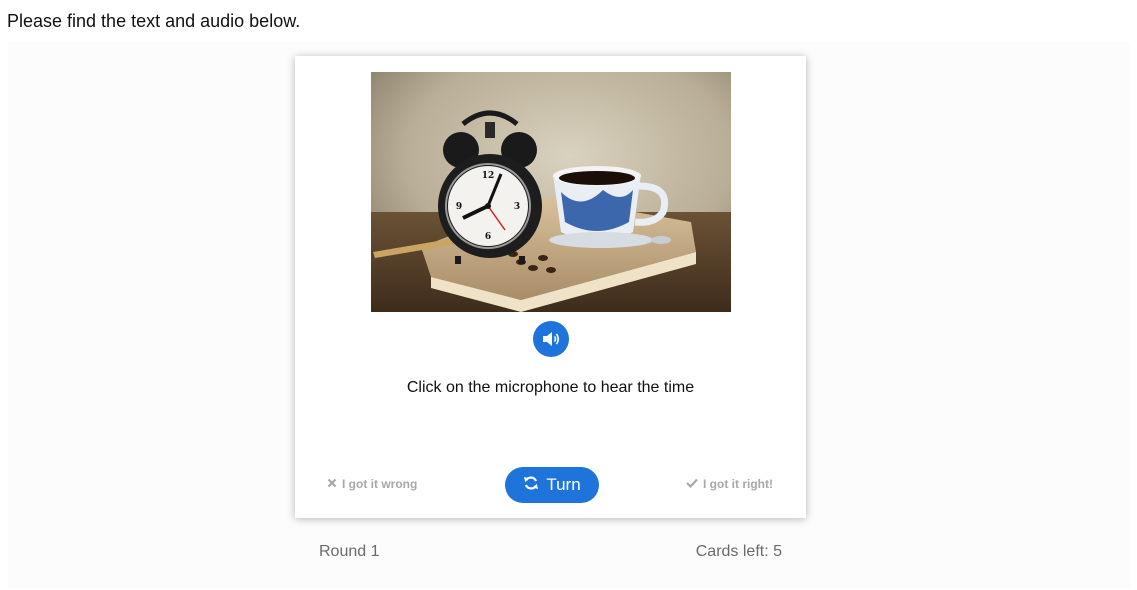 The width and height of the screenshot is (1137, 590). What do you see at coordinates (488, 176) in the screenshot?
I see `svg-text: 12` at bounding box center [488, 176].